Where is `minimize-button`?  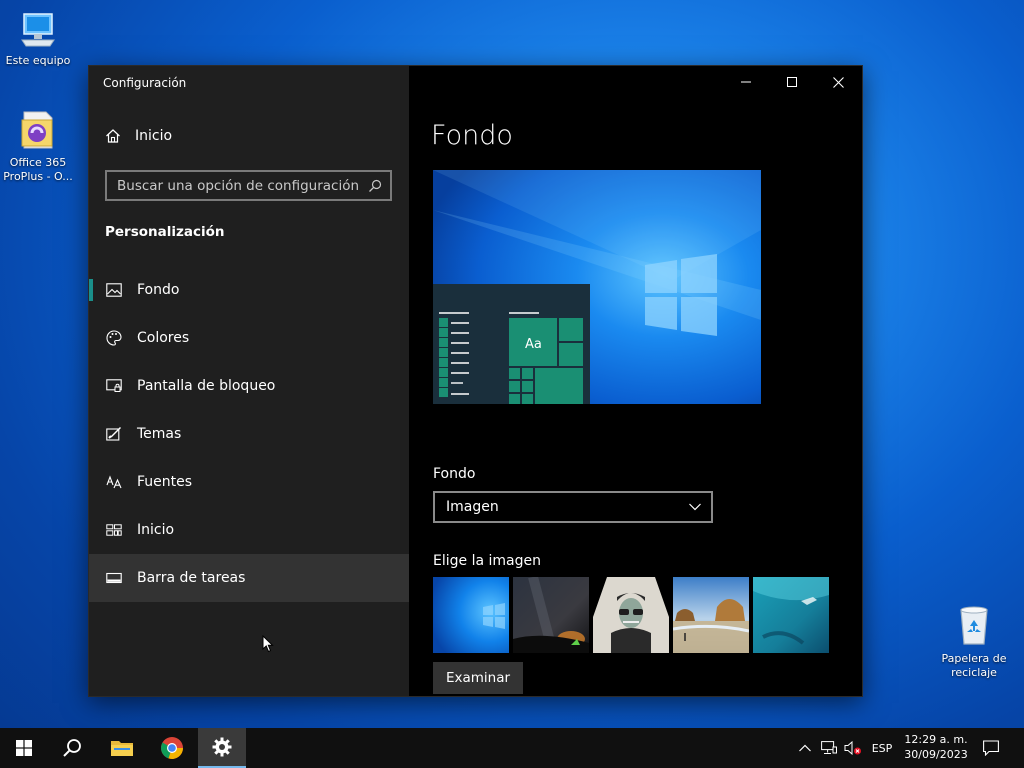
minimize-button is located at coordinates (746, 82).